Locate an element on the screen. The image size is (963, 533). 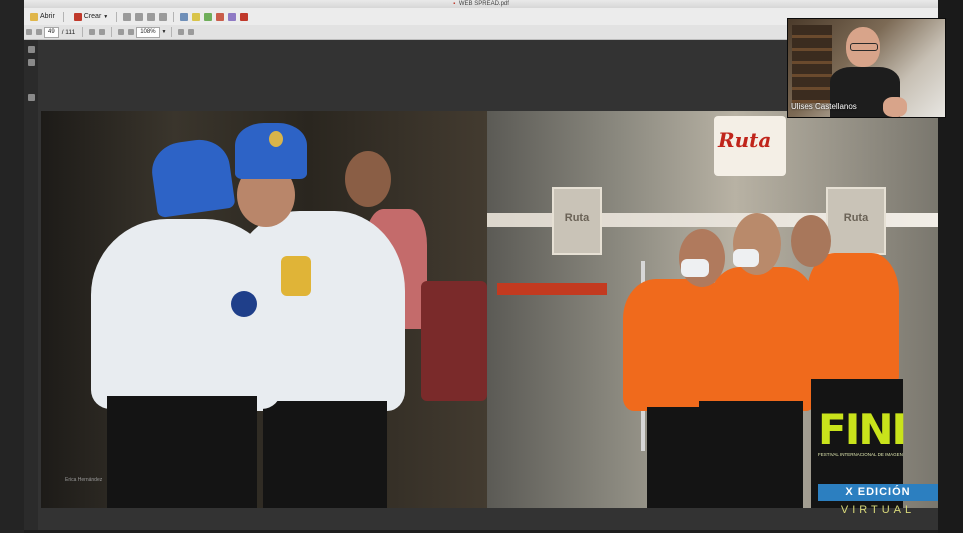
can is located at coordinates (296, 276).